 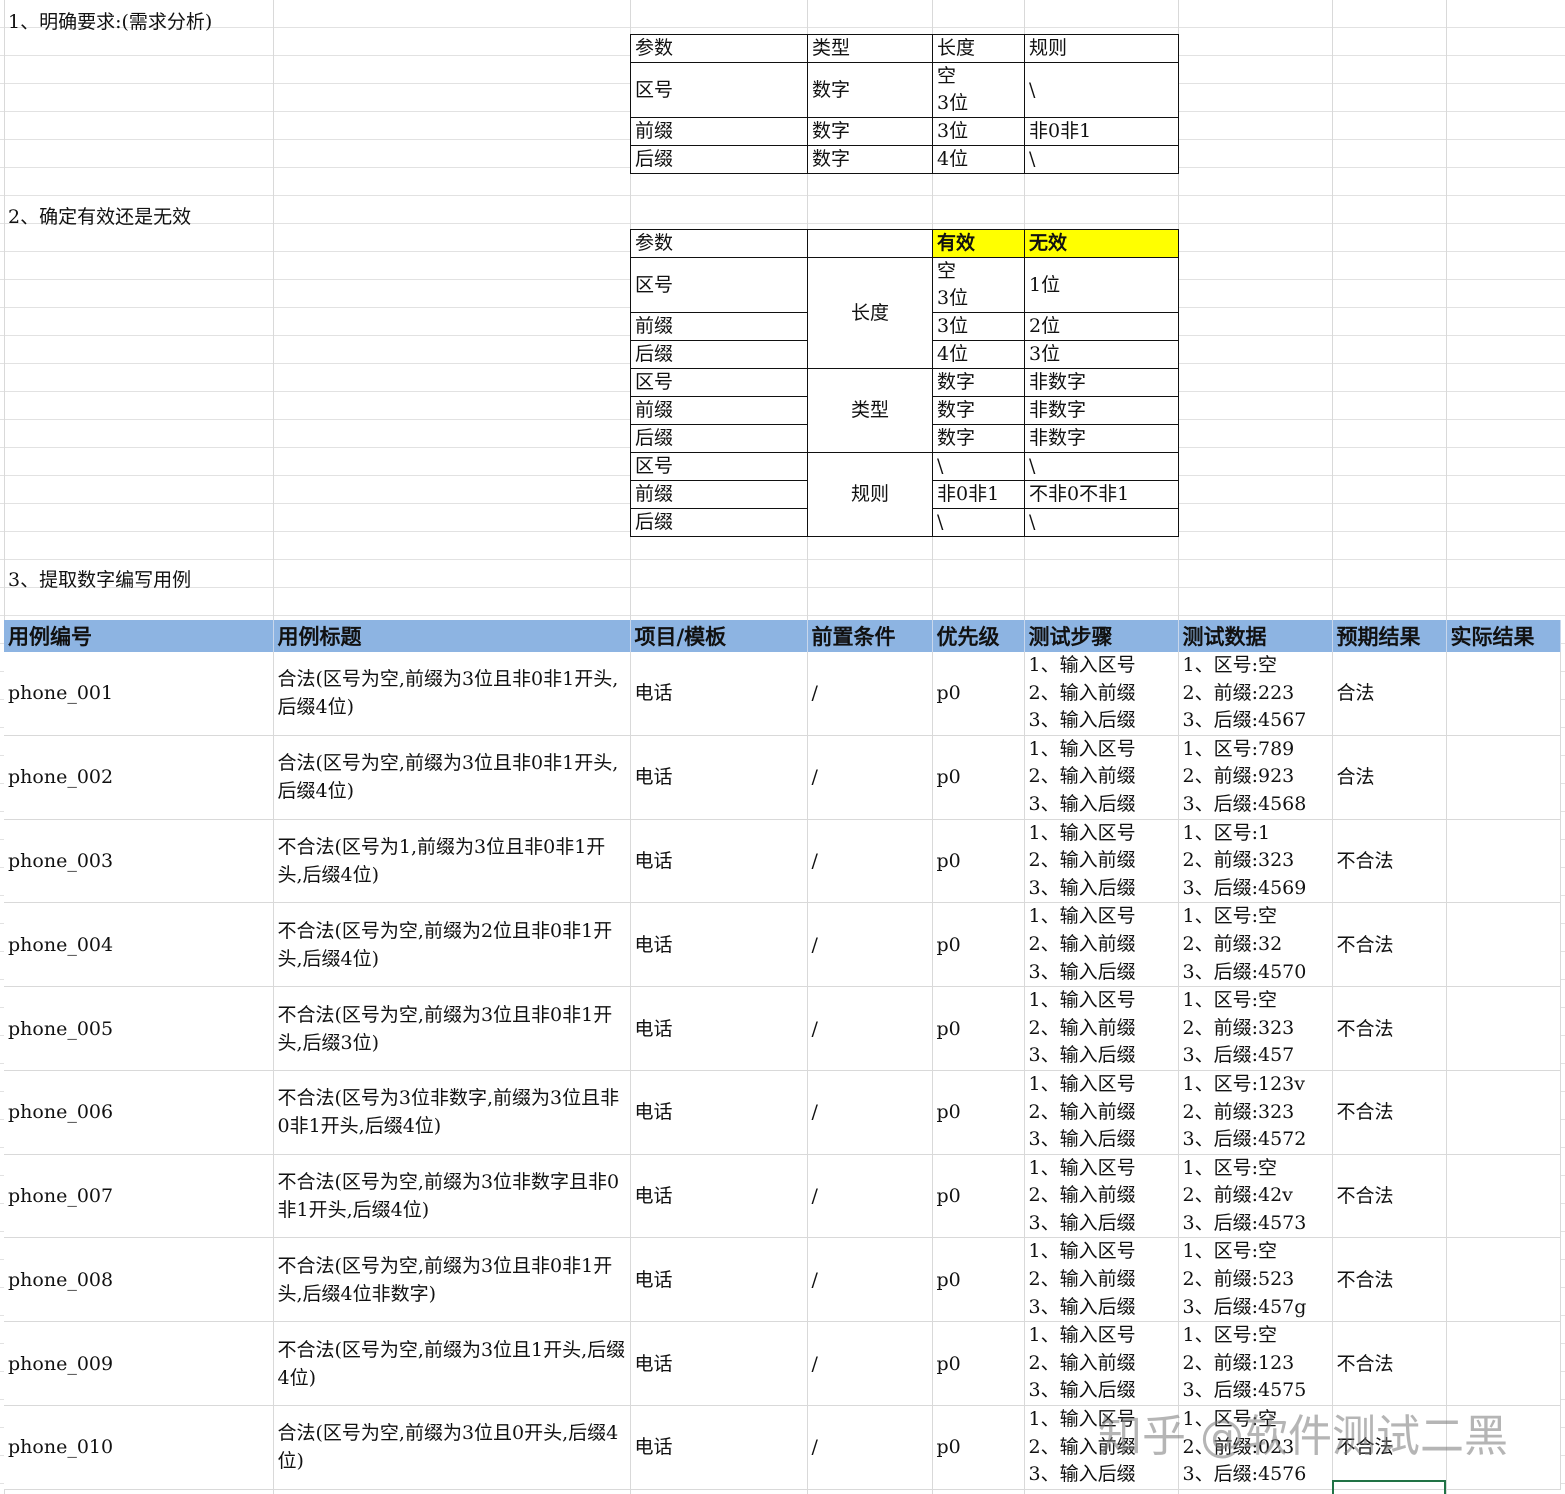 What do you see at coordinates (1101, 243) in the screenshot?
I see `invalid-header: 无效` at bounding box center [1101, 243].